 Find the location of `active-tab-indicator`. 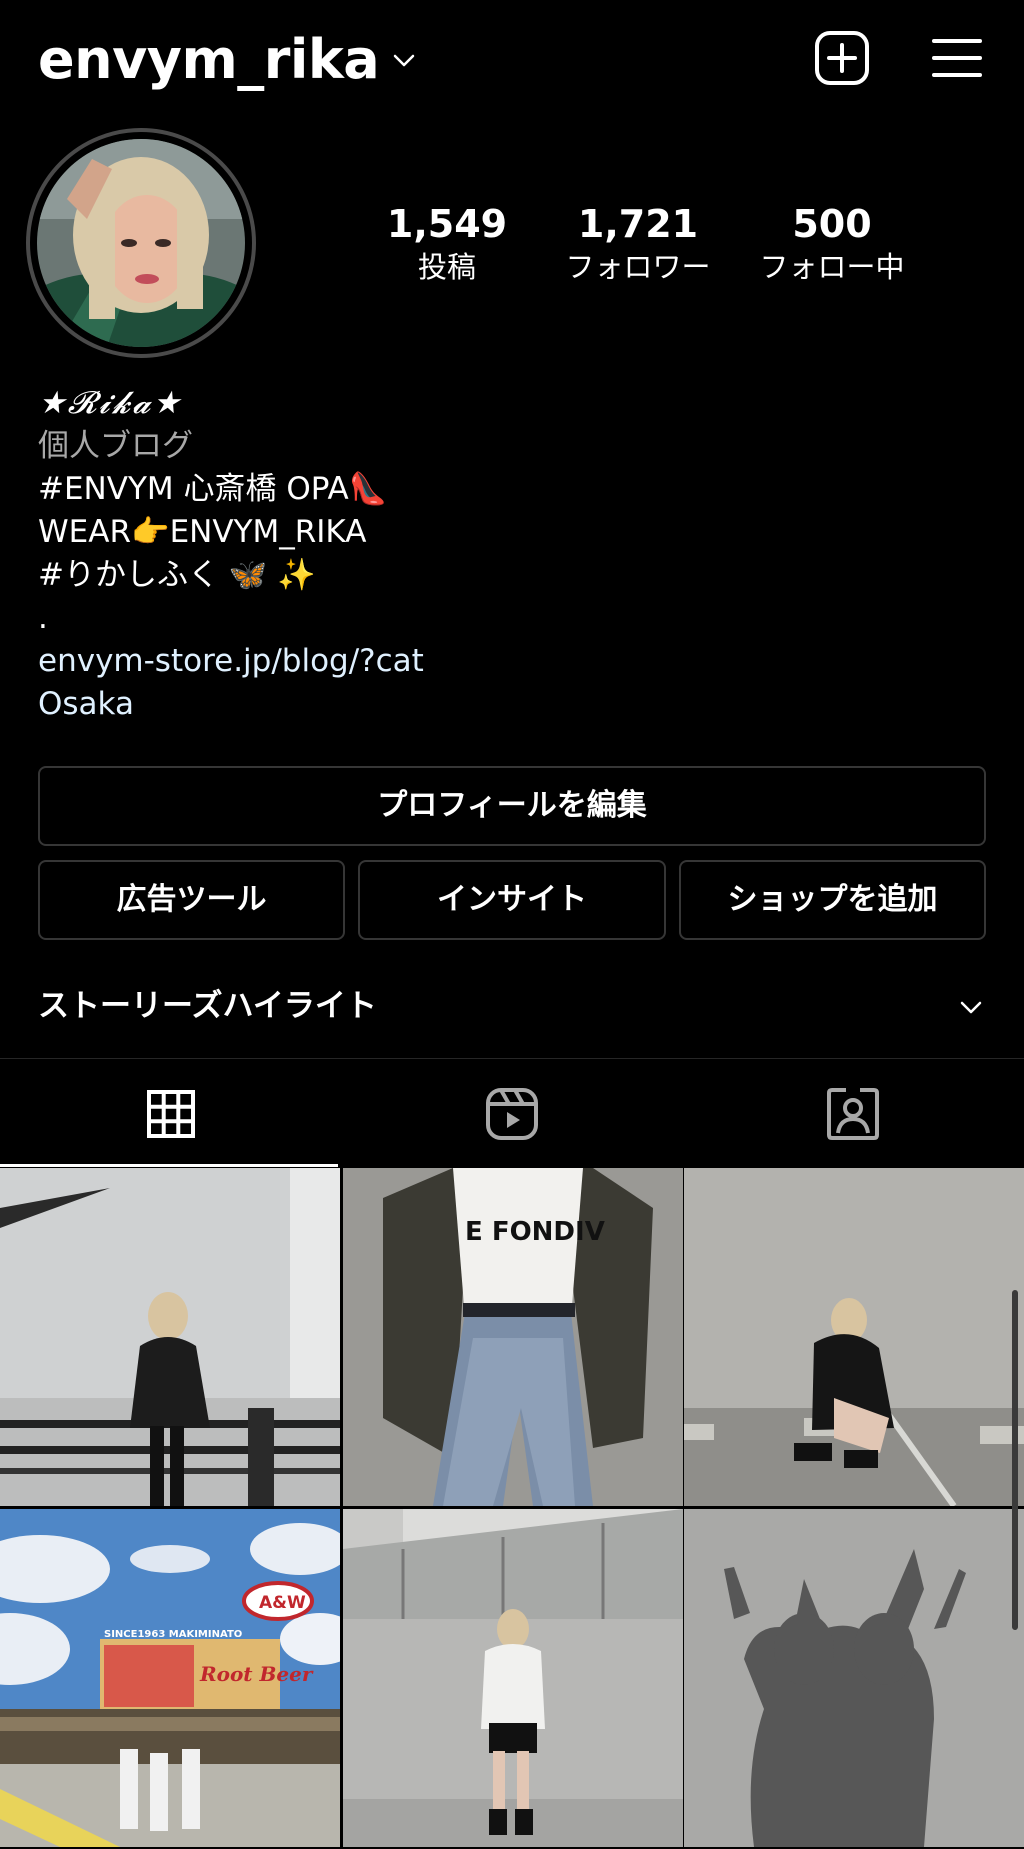

active-tab-indicator is located at coordinates (169, 1165).